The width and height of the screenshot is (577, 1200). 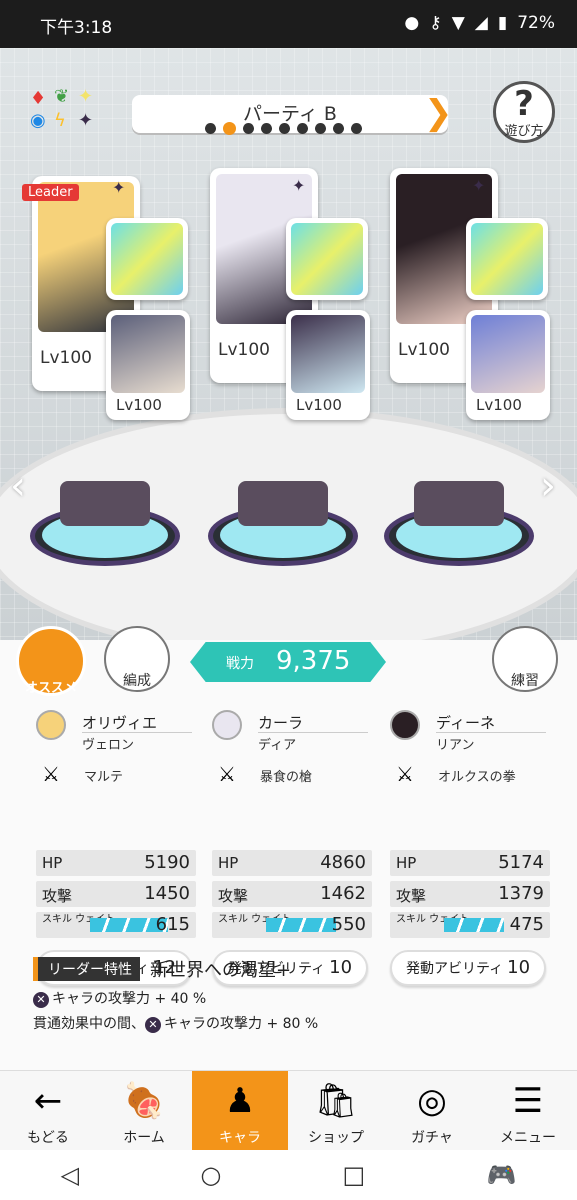 I want to click on companion-card-2: Lv100, so click(x=328, y=365).